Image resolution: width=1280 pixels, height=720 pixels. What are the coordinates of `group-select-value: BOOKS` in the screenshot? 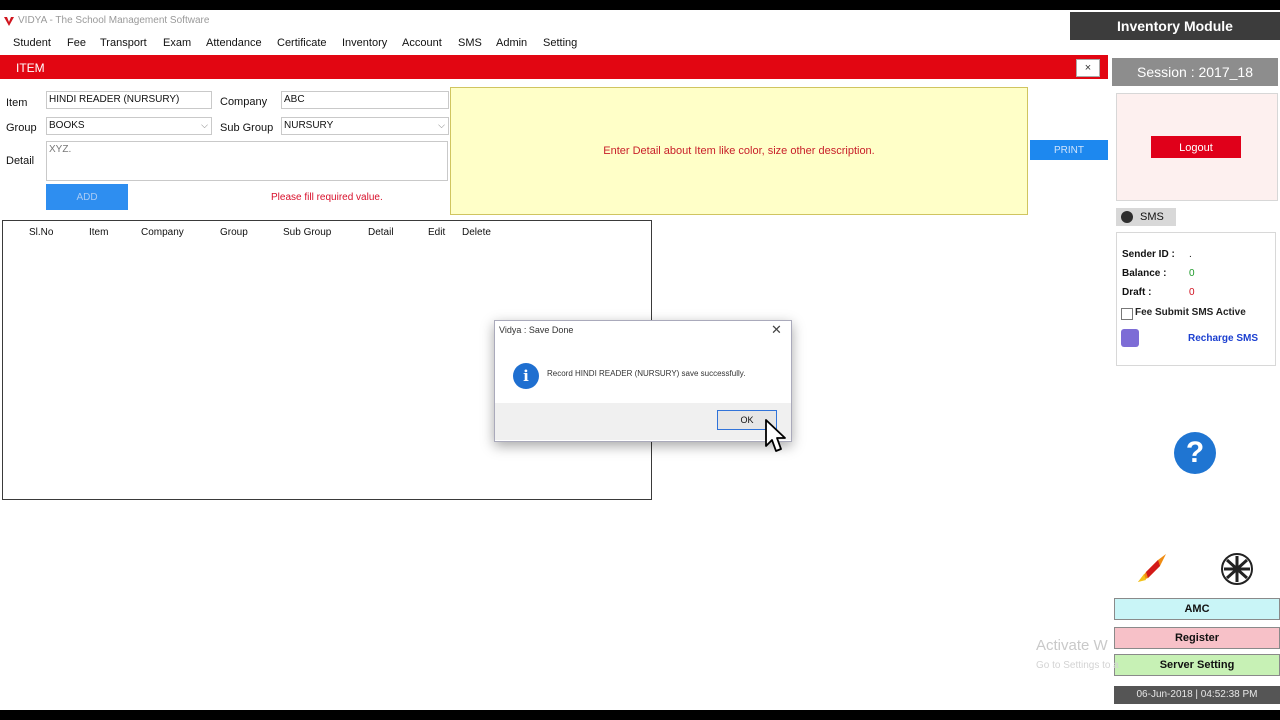 It's located at (67, 125).